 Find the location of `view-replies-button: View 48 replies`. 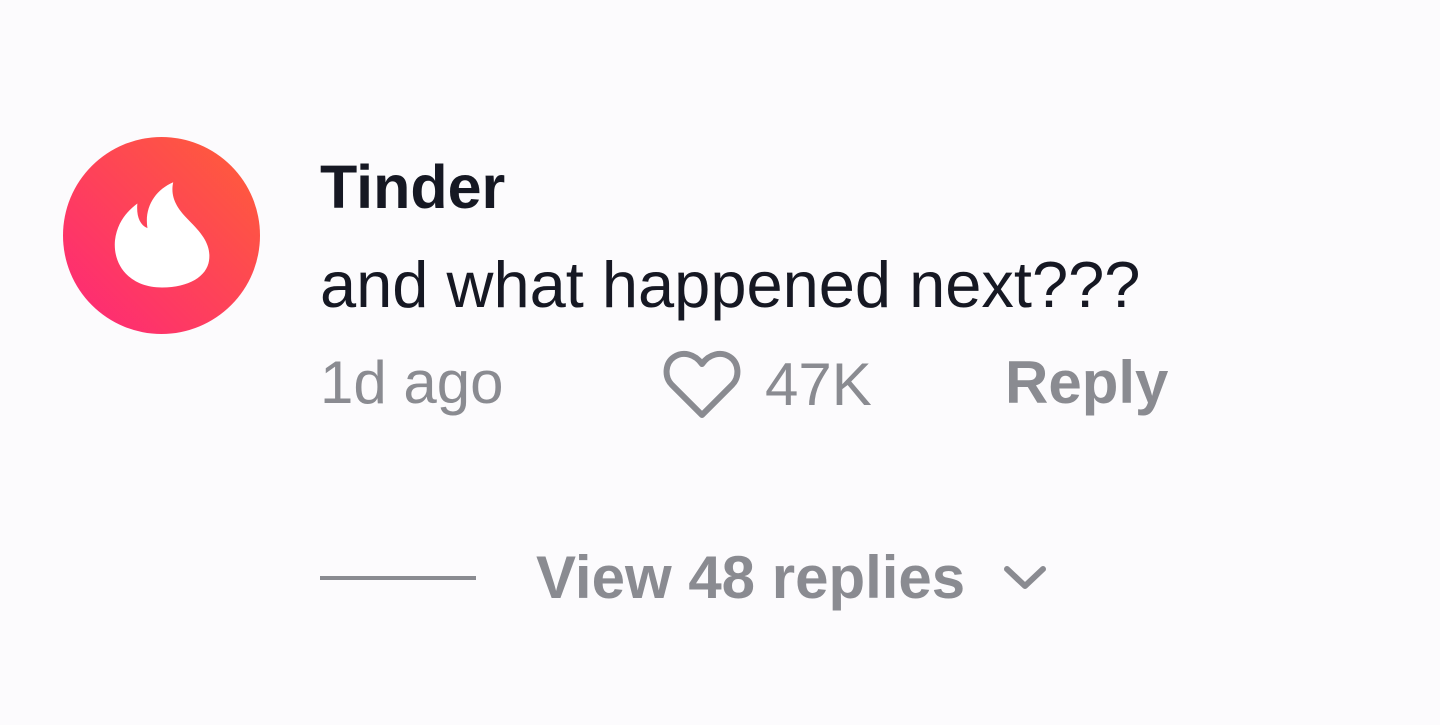

view-replies-button: View 48 replies is located at coordinates (792, 578).